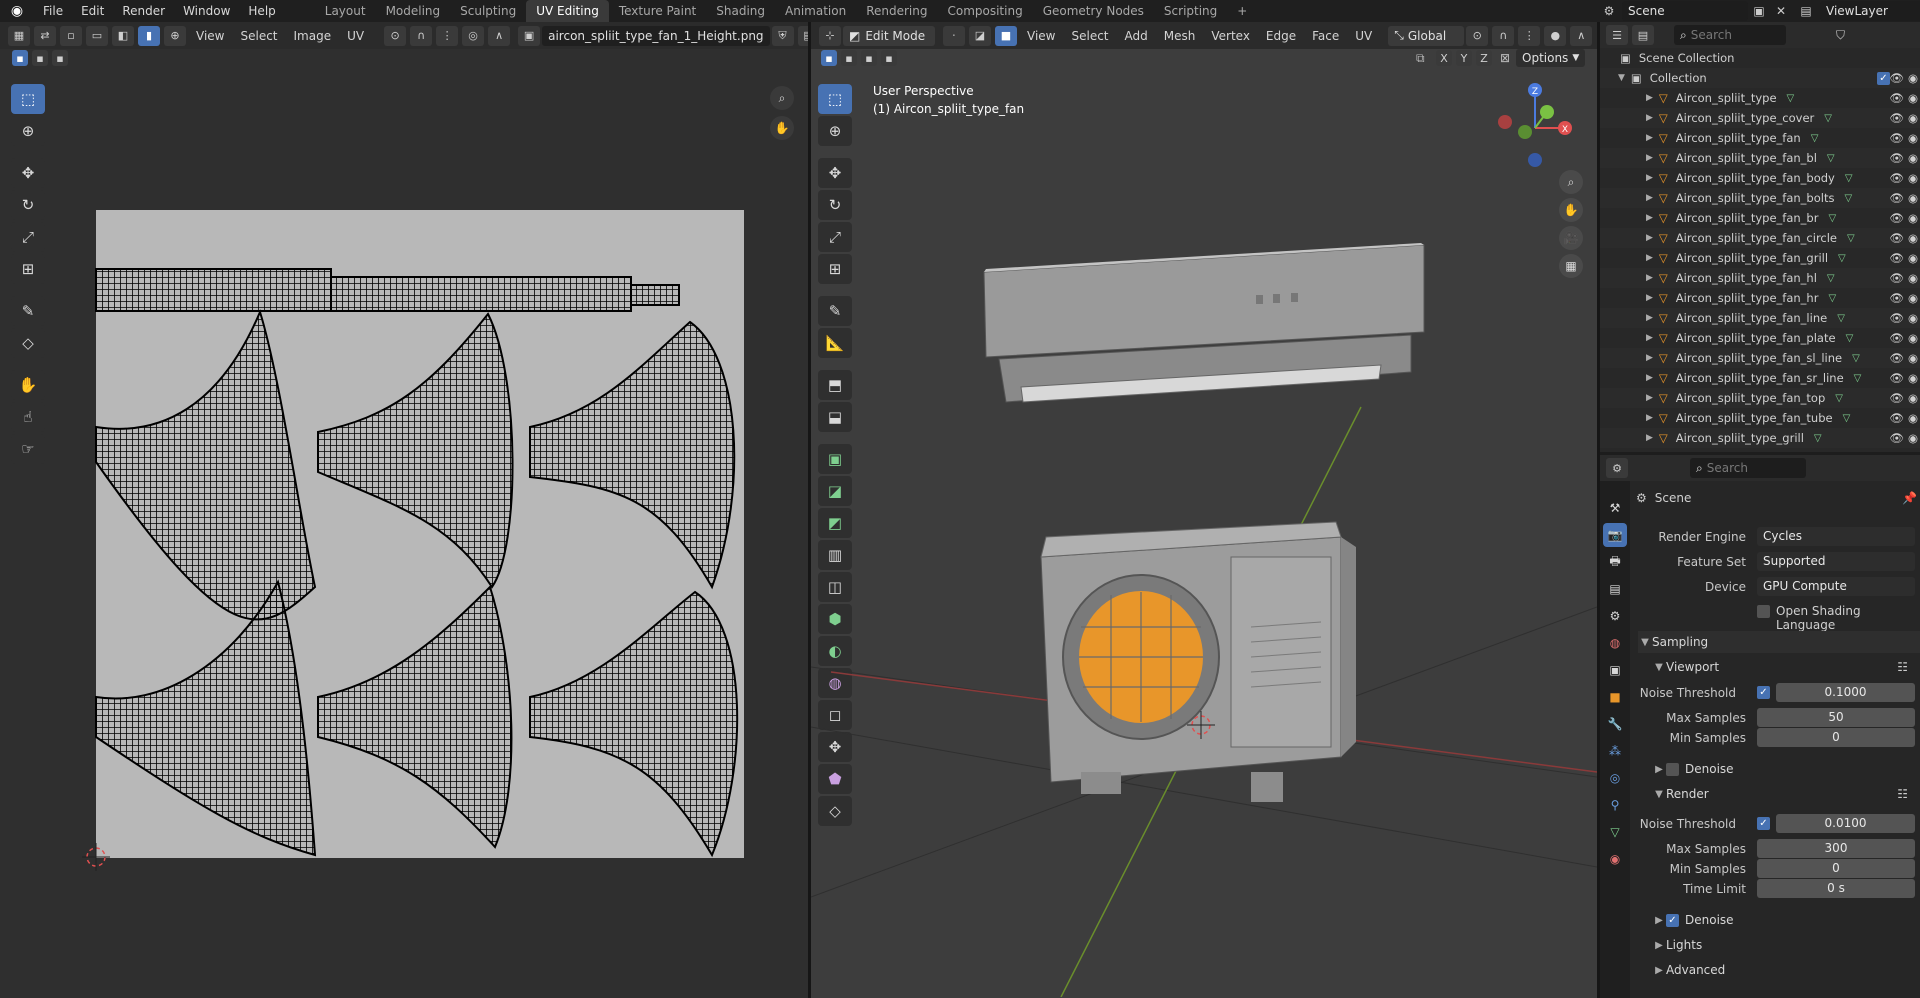 Image resolution: width=1920 pixels, height=998 pixels. I want to click on vp-snap-icon: ∩, so click(1503, 35).